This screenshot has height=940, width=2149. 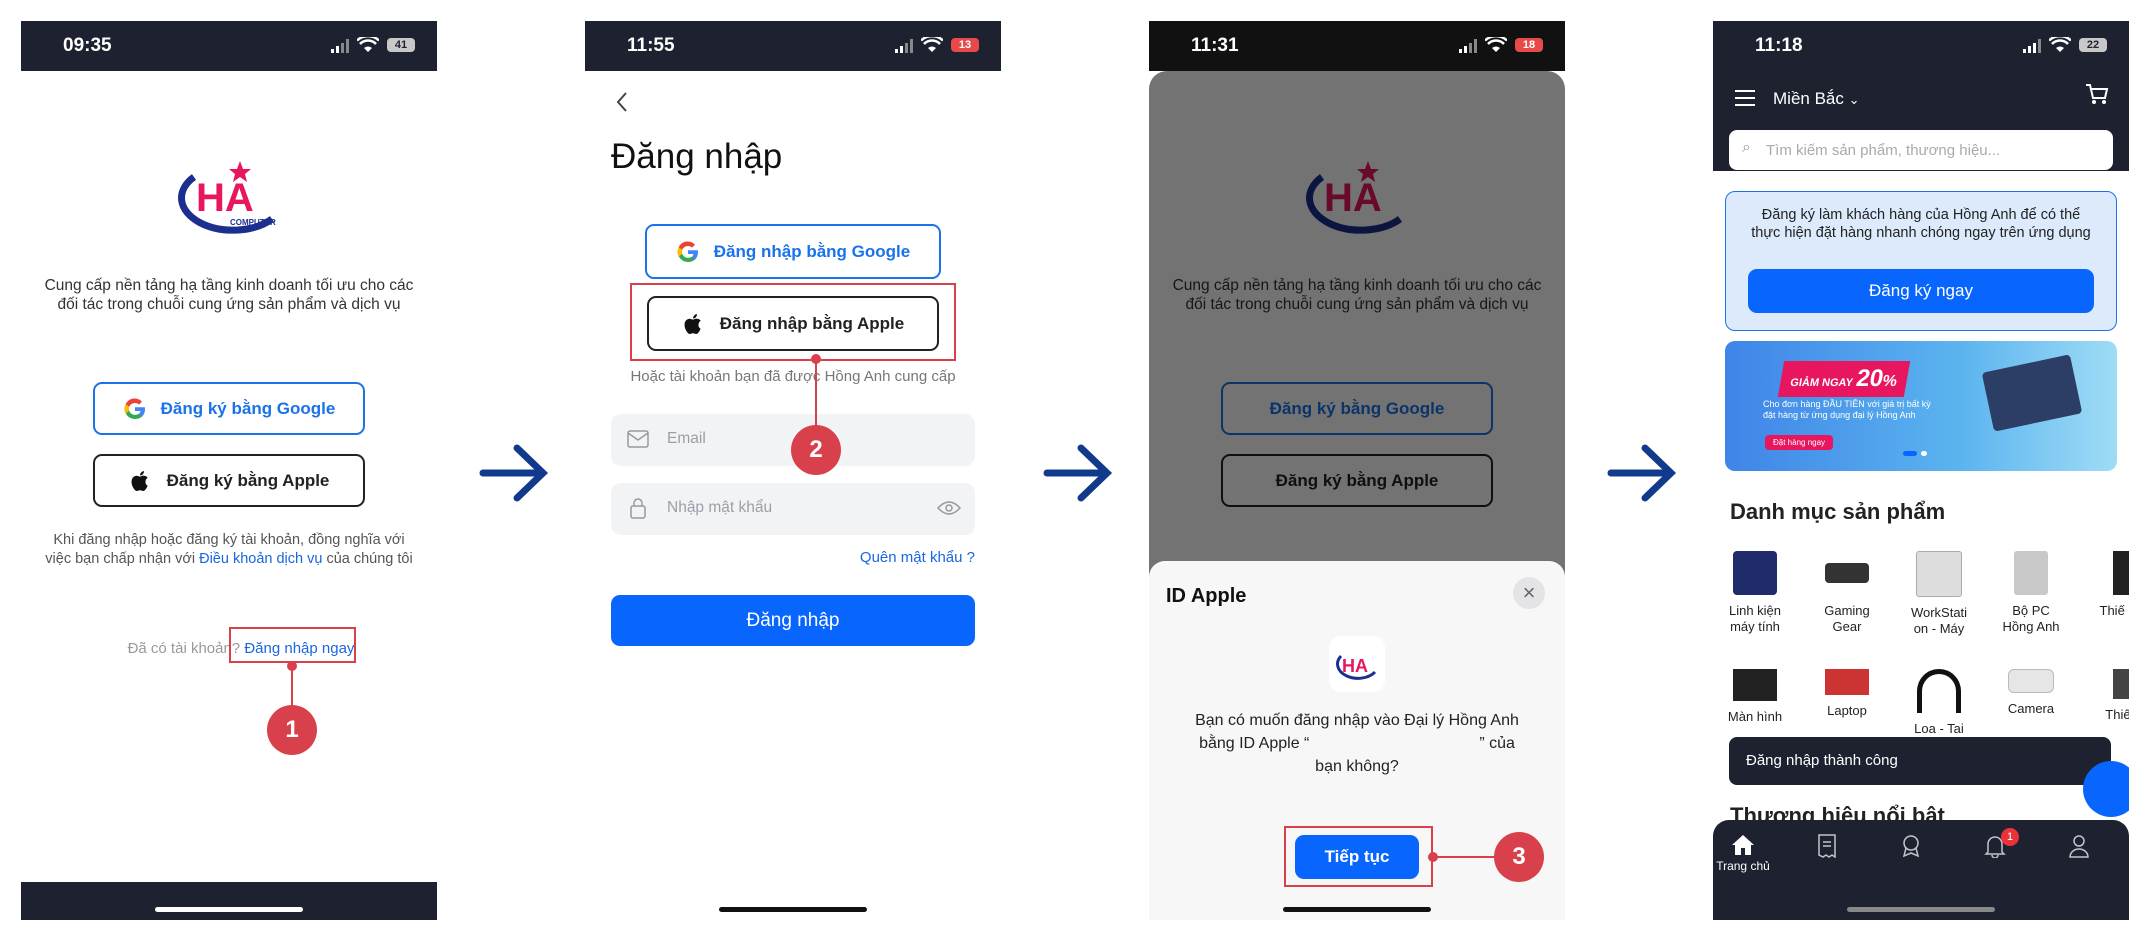 I want to click on category-label: Laptop, so click(x=1847, y=710).